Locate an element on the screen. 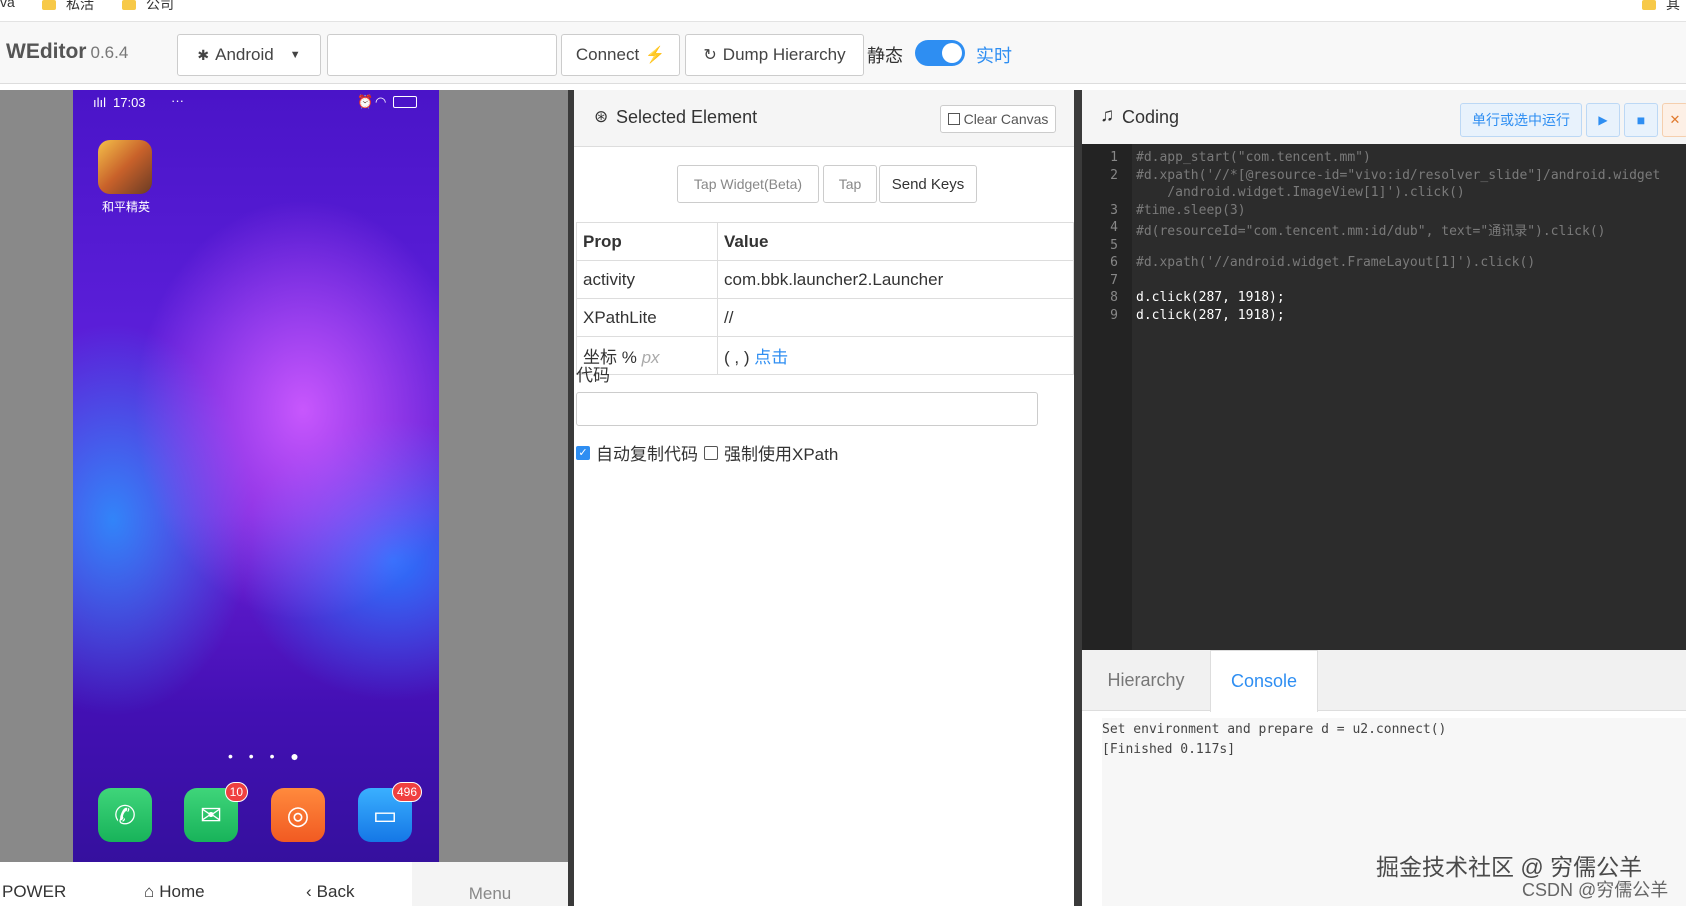 The image size is (1686, 906). column-header-prop: Prop is located at coordinates (647, 241).